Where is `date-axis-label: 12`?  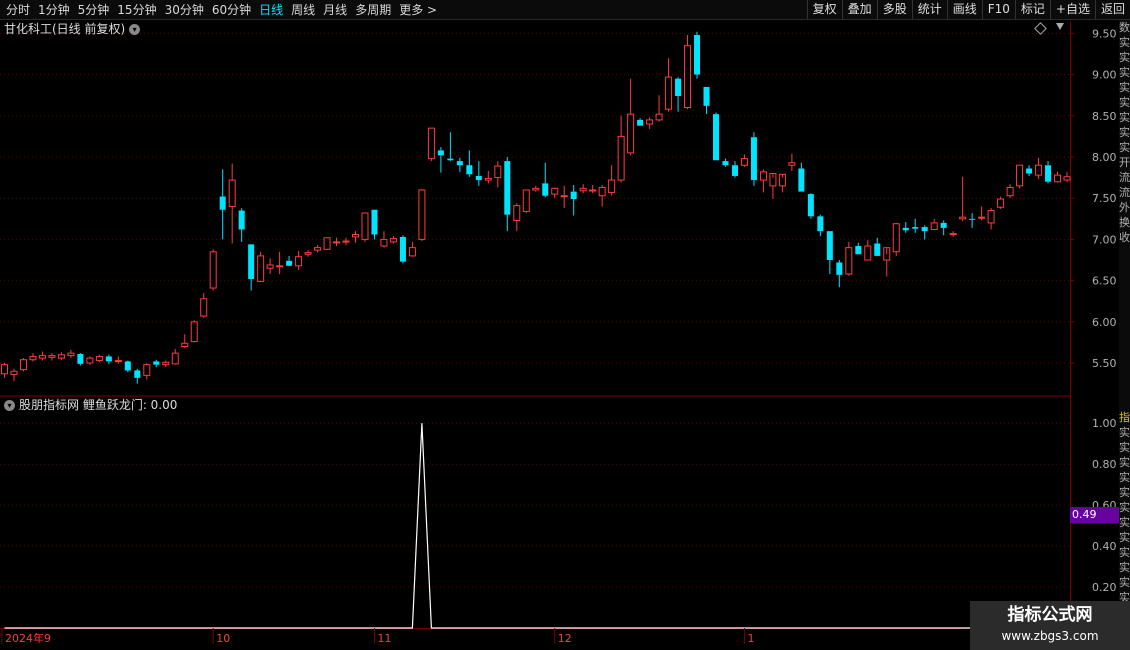 date-axis-label: 12 is located at coordinates (565, 638).